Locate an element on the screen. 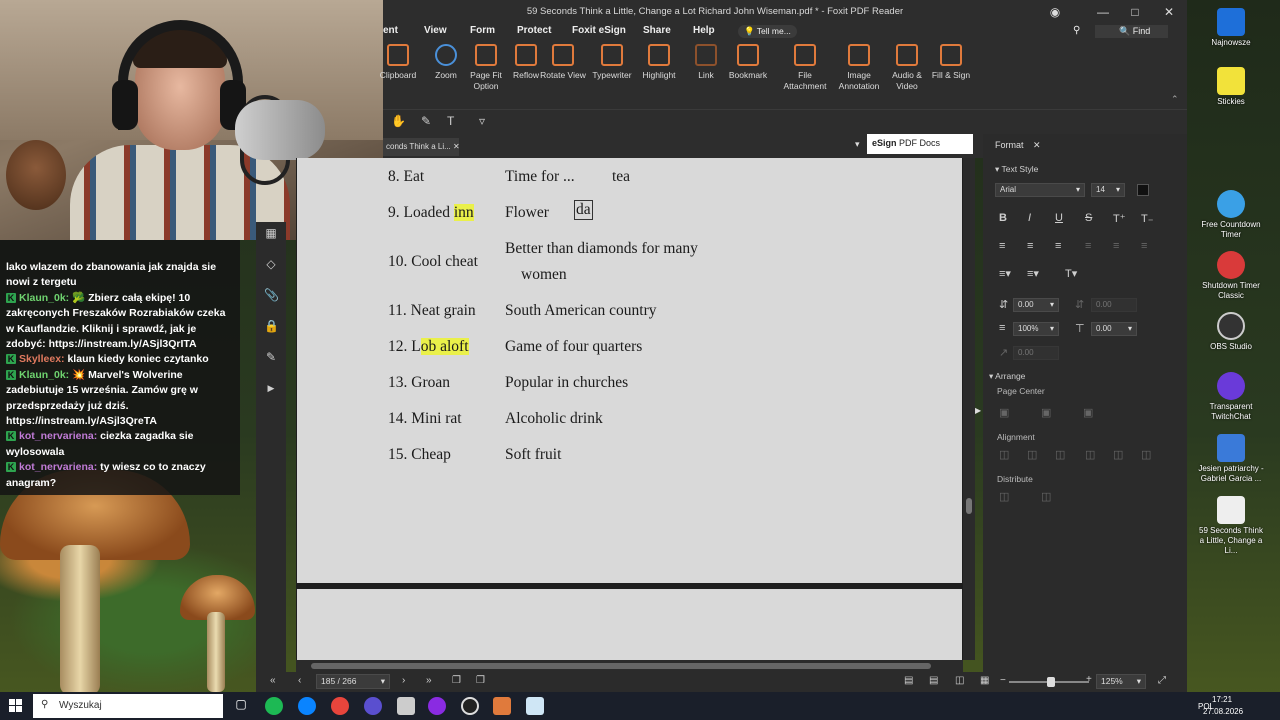 The height and width of the screenshot is (720, 1280). task-view-icon: ▢ is located at coordinates (241, 706).